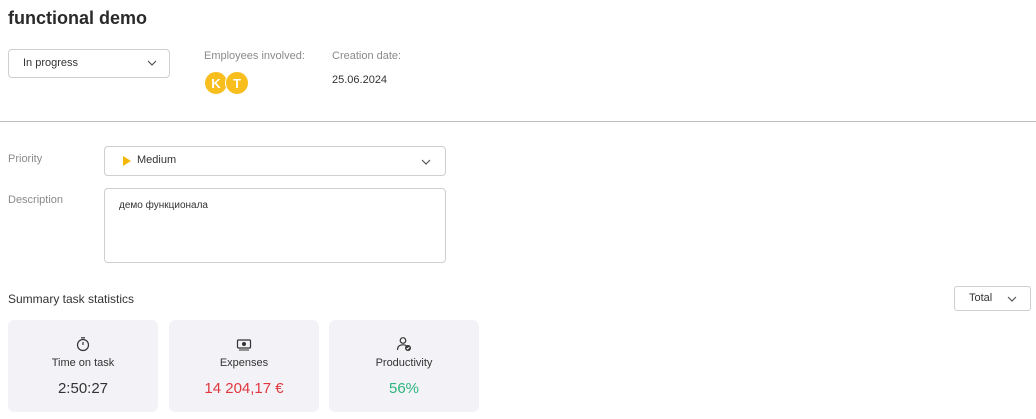 This screenshot has width=1036, height=419. What do you see at coordinates (83, 344) in the screenshot?
I see `stopwatch-icon` at bounding box center [83, 344].